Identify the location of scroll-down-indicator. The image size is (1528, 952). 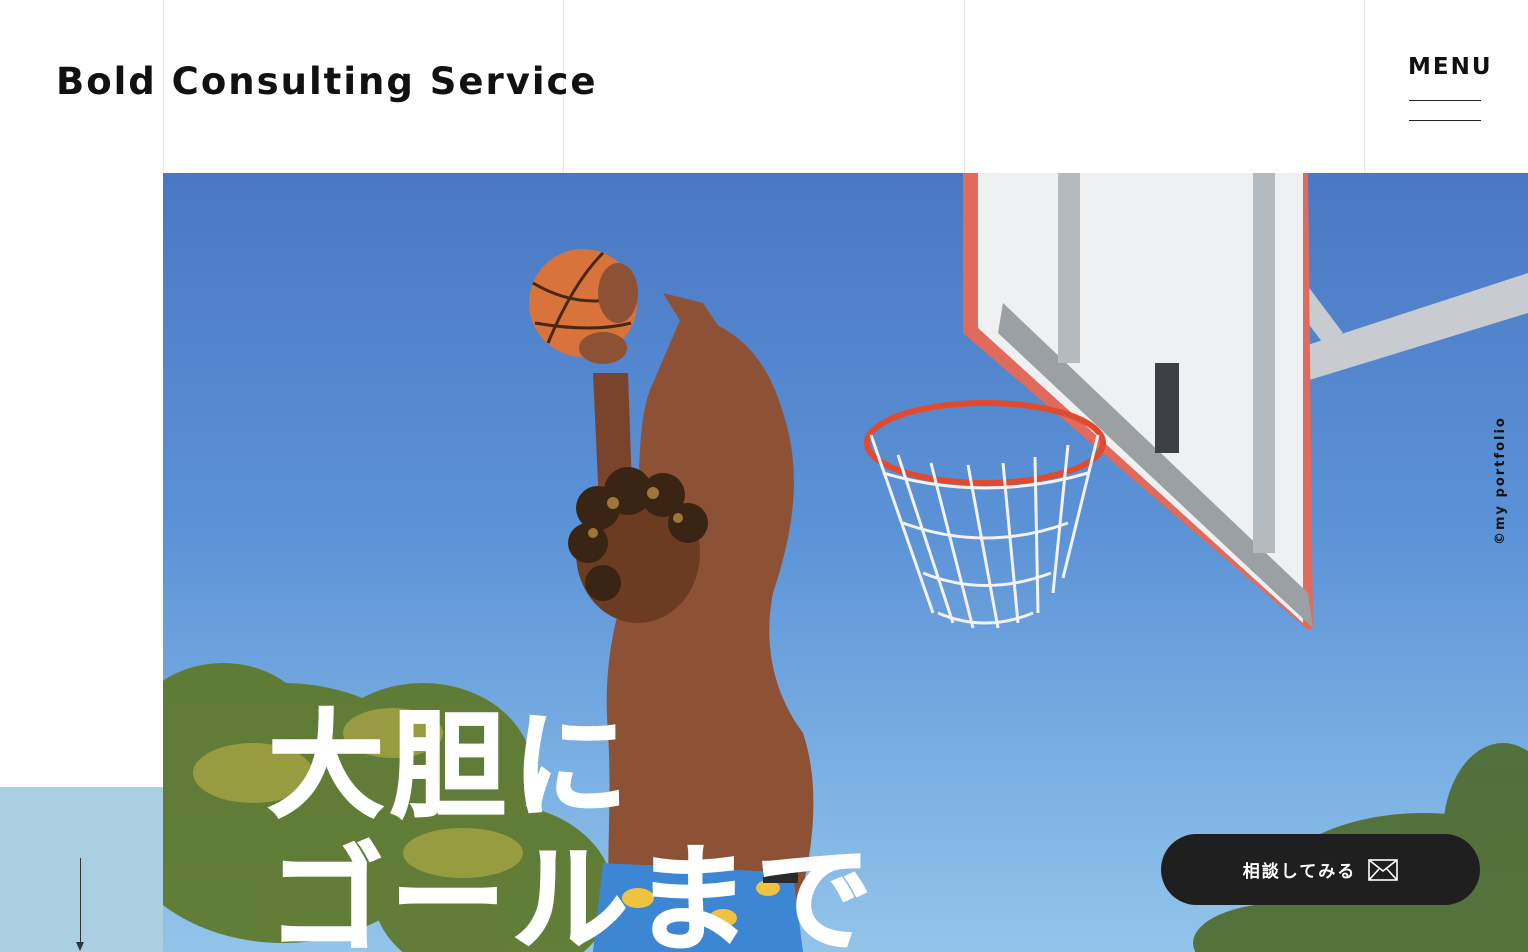
(80, 905).